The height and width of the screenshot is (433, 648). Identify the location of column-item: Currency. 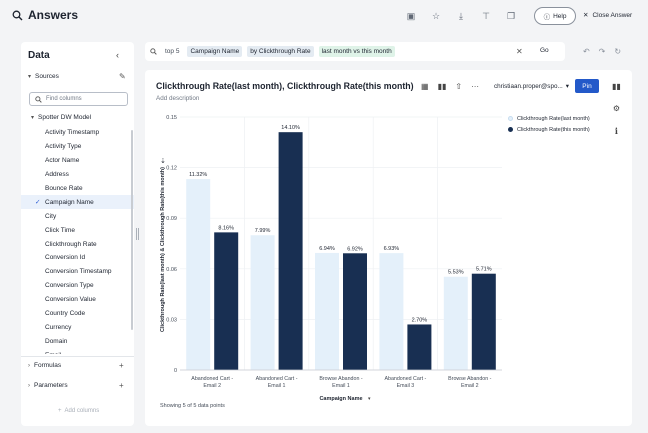
(77, 327).